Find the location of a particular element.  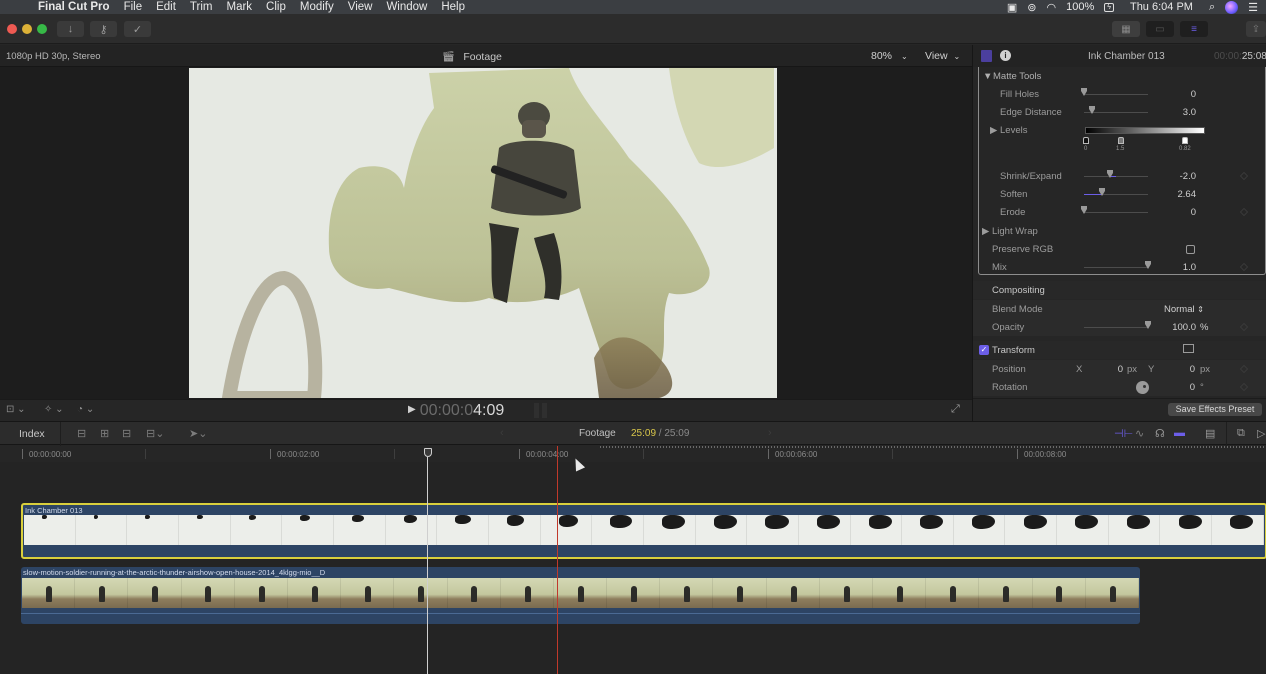

enhance-menu: ✧ ⌄ is located at coordinates (54, 409).